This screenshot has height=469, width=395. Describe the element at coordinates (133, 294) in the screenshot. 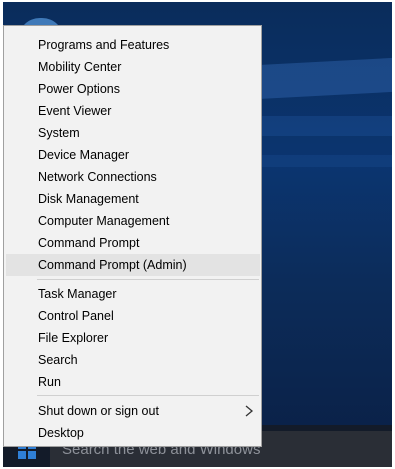

I see `menu-item-task-manager: Task Manager` at that location.